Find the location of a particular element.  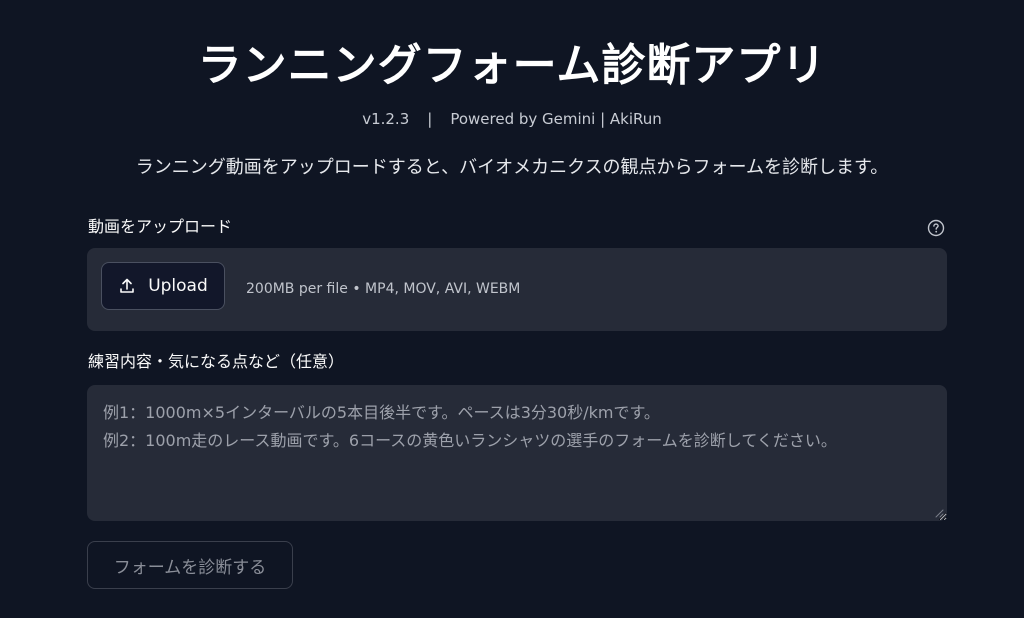

upload-limits: 200MB per file • MP4, MOV, AVI, WEBM is located at coordinates (383, 289).